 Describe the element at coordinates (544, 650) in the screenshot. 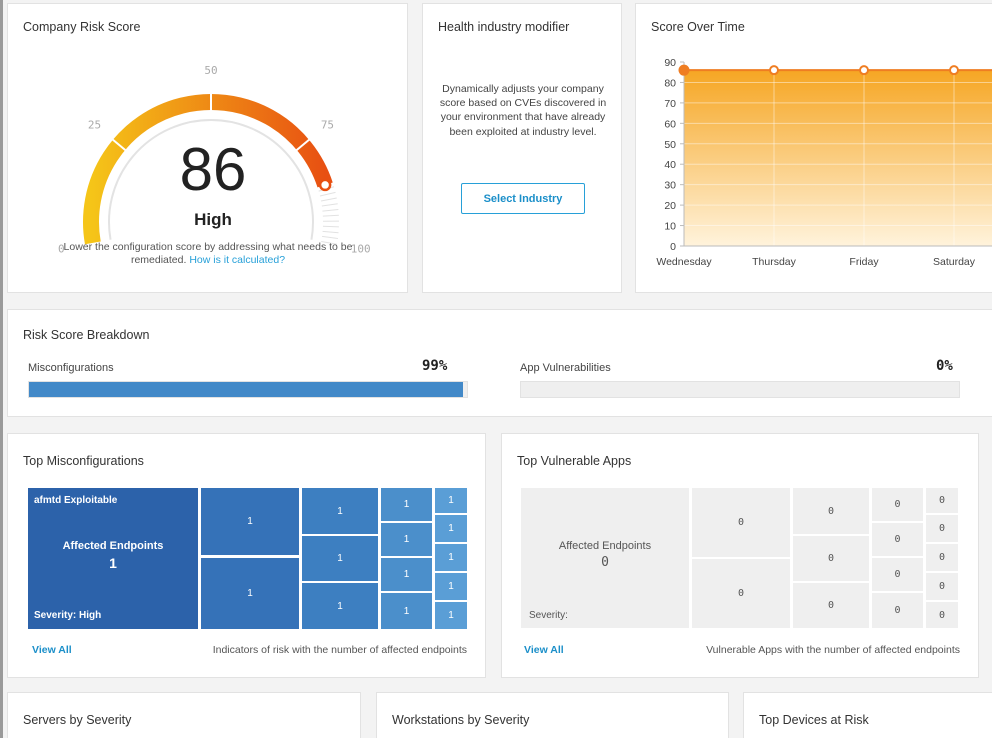

I see `apps-view-all-link: View All` at that location.